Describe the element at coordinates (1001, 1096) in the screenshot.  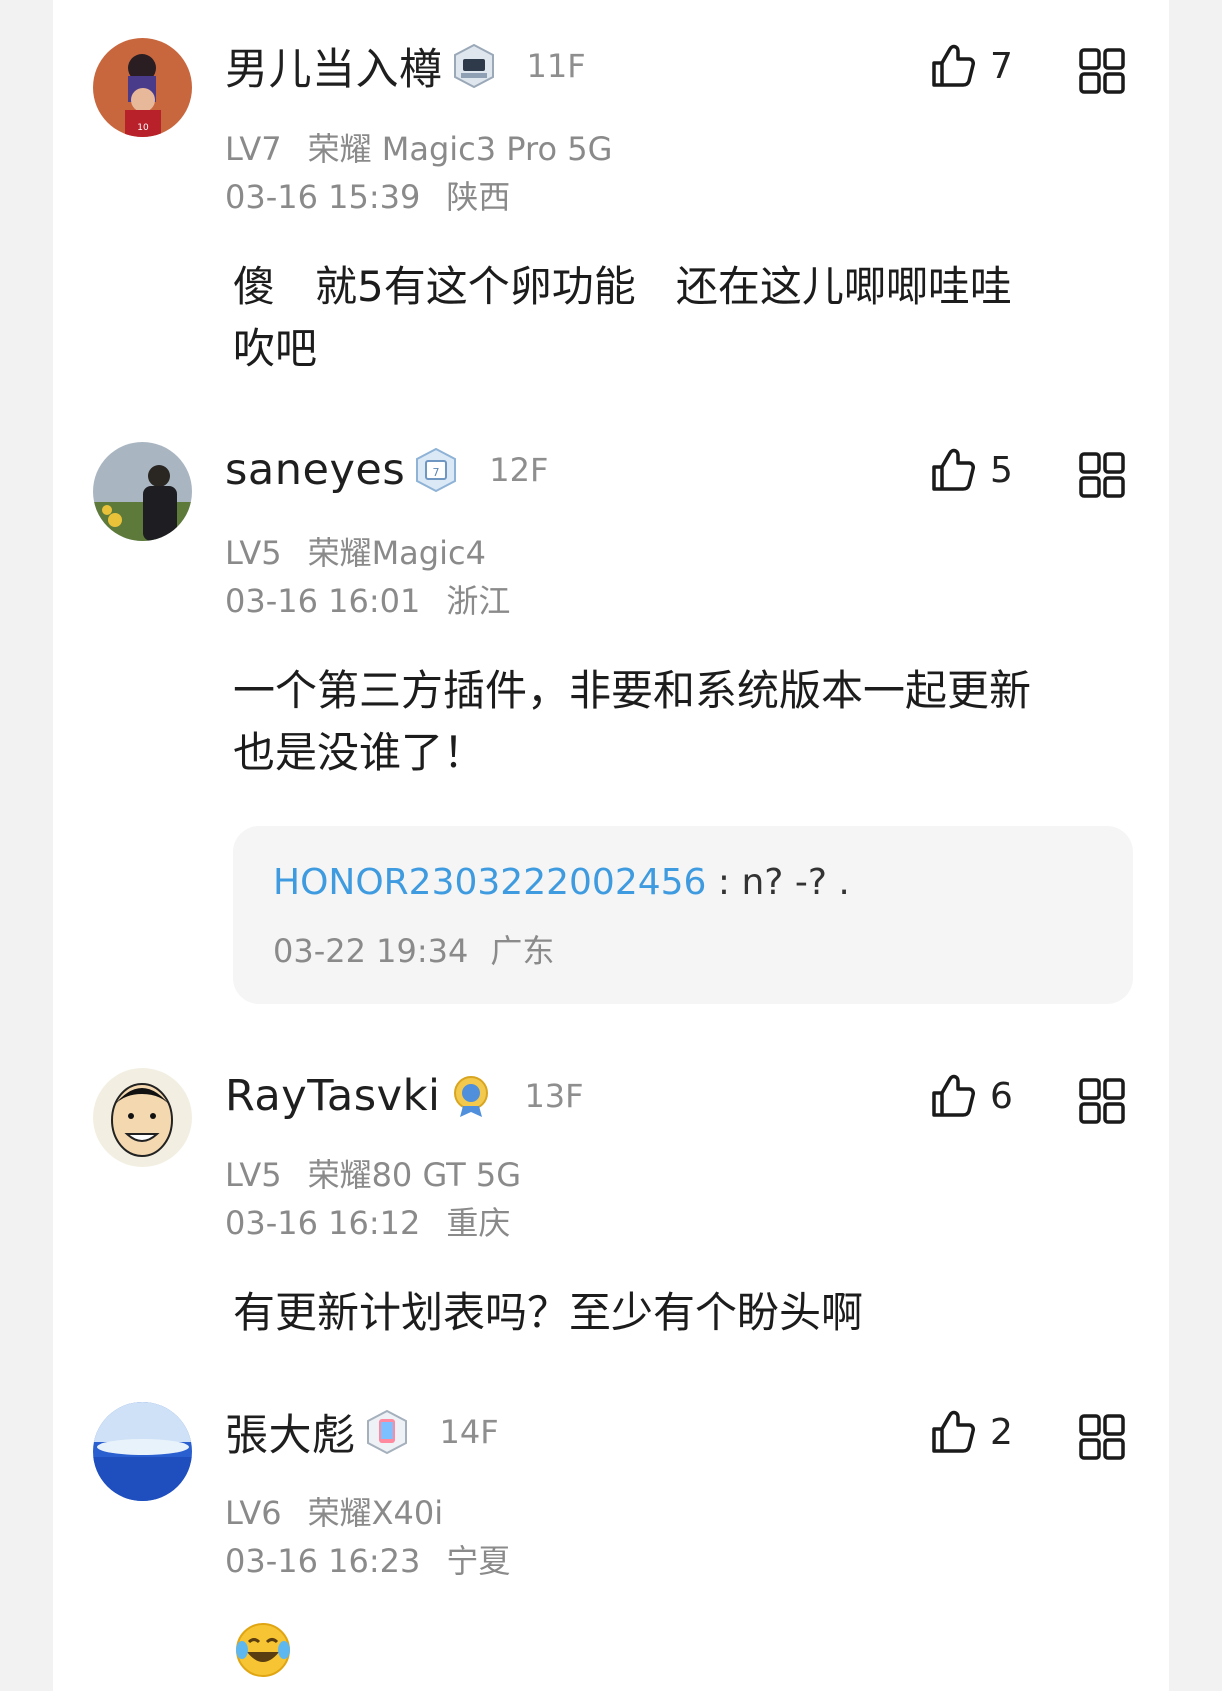
I see `like-count: 6` at that location.